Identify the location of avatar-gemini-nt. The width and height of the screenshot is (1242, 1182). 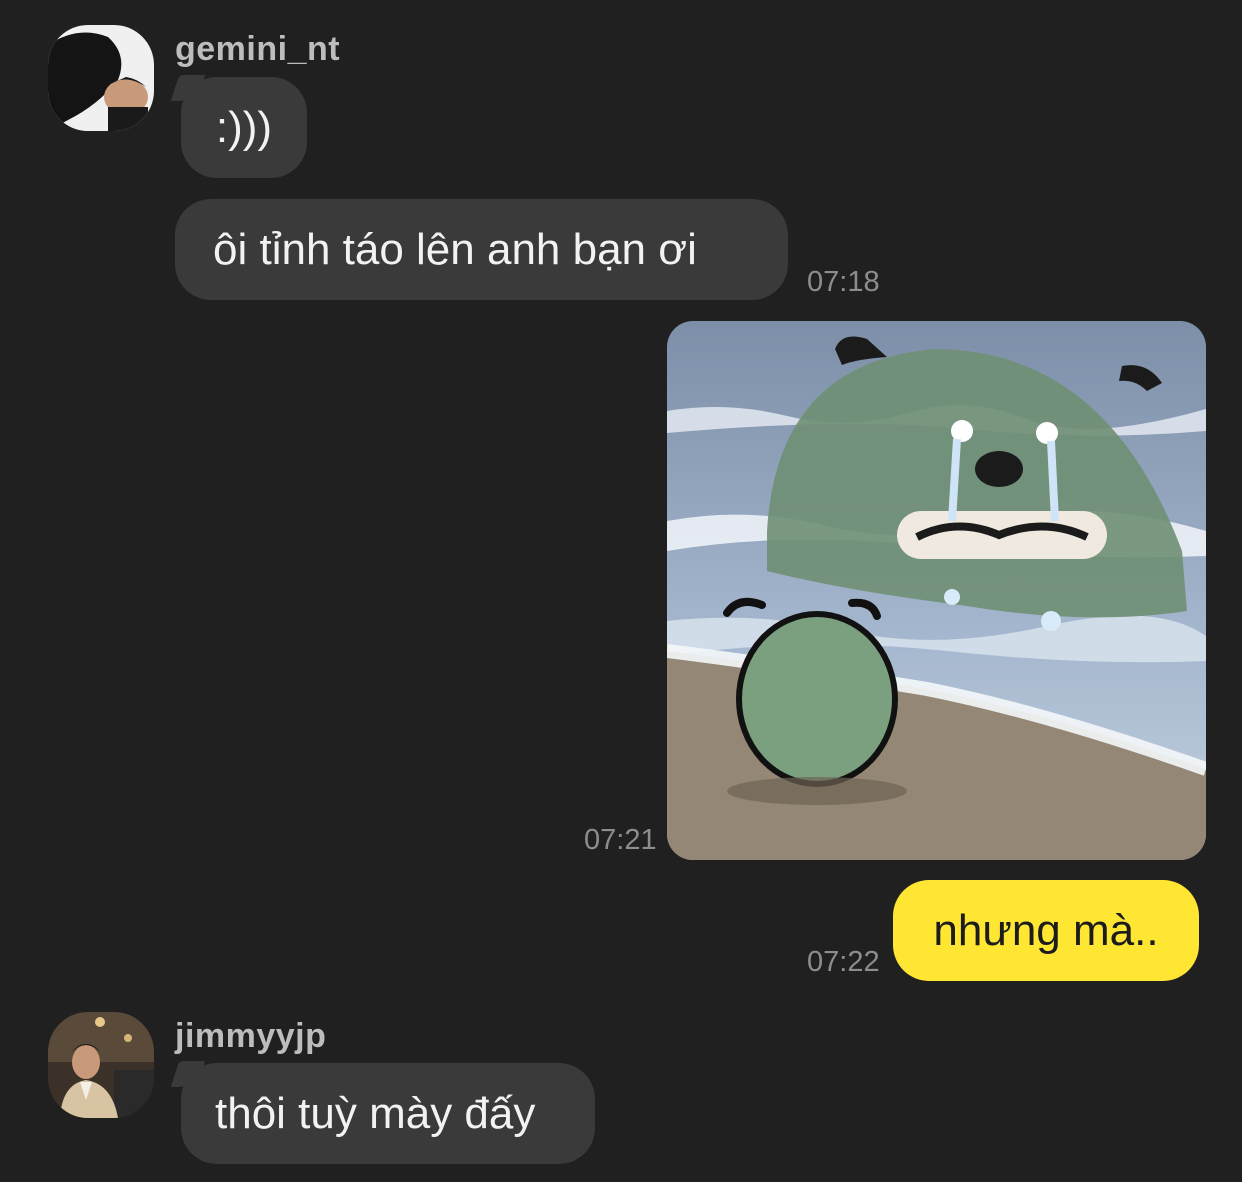
(101, 78).